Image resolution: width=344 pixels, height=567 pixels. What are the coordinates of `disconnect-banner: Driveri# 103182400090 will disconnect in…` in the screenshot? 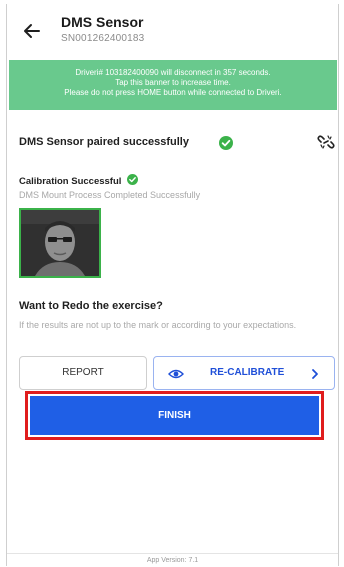 It's located at (173, 85).